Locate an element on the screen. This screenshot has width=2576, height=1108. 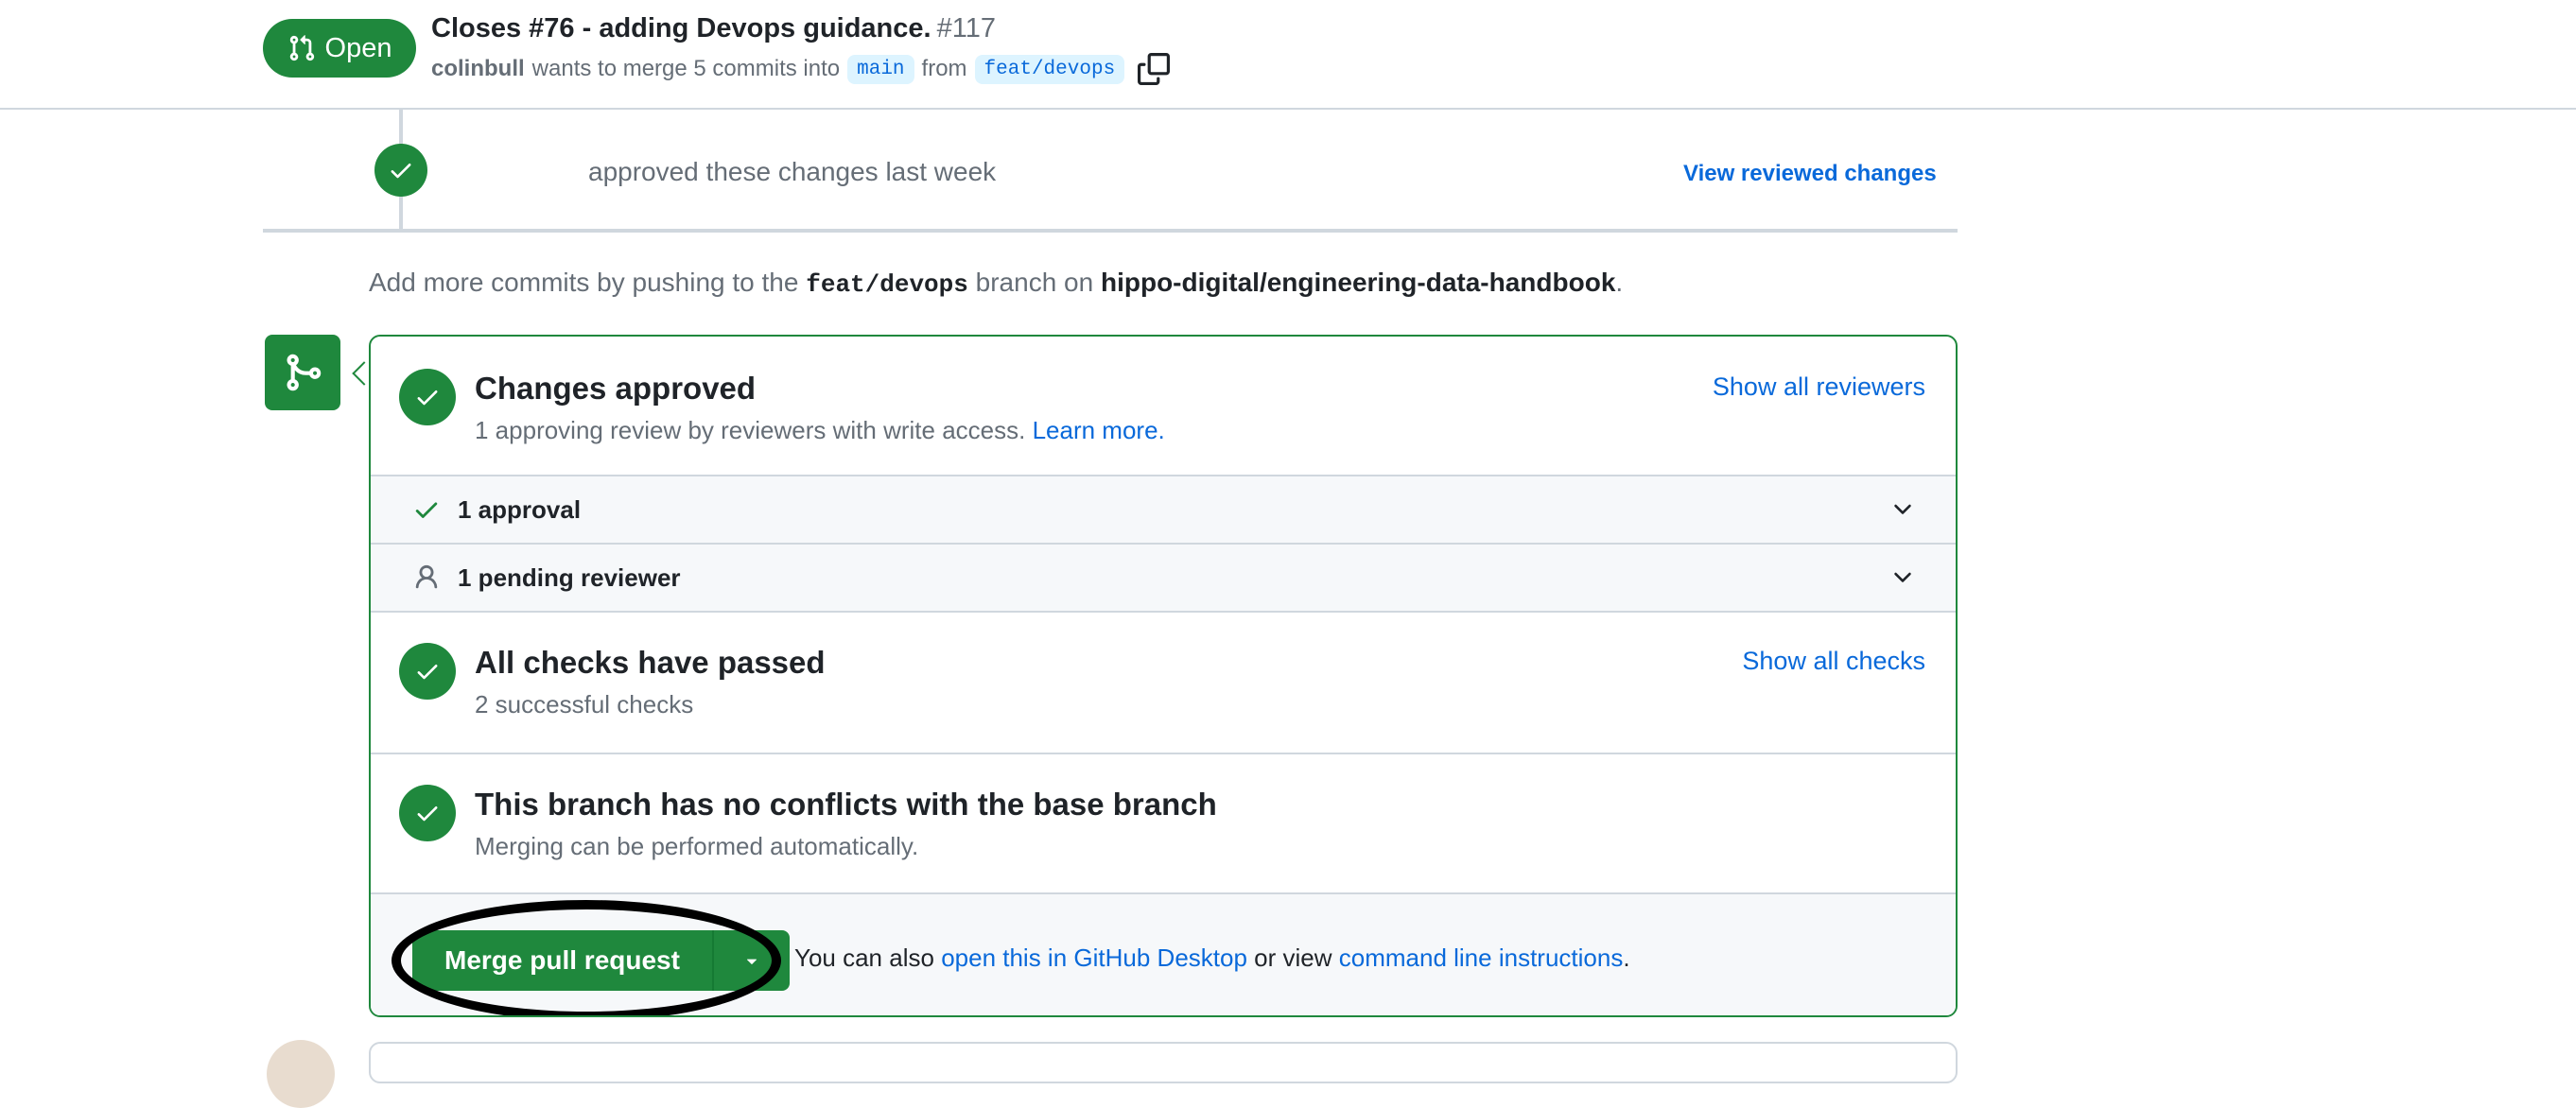
approvals-label: 1 approval is located at coordinates (520, 509).